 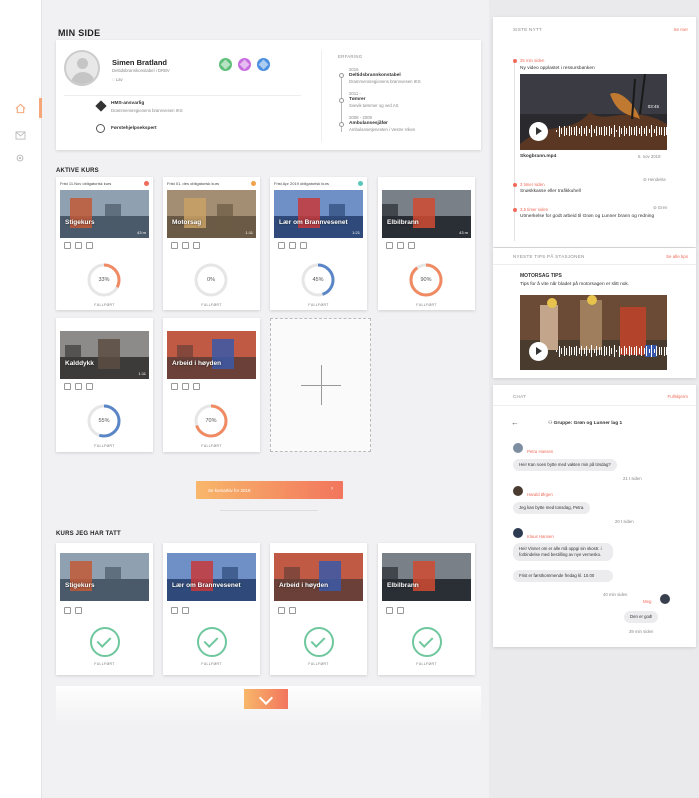 I want to click on completed-course-card: Elbilbrann FULLFØRT, so click(x=426, y=609).